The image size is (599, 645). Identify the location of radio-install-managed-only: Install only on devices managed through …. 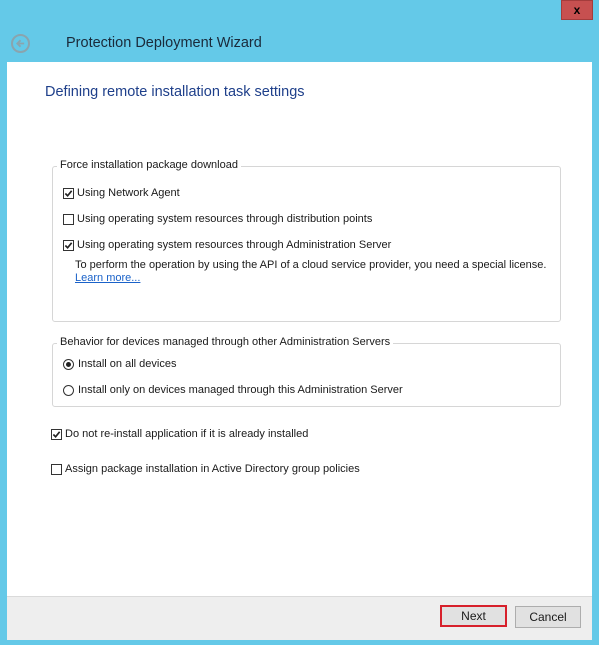
(233, 390).